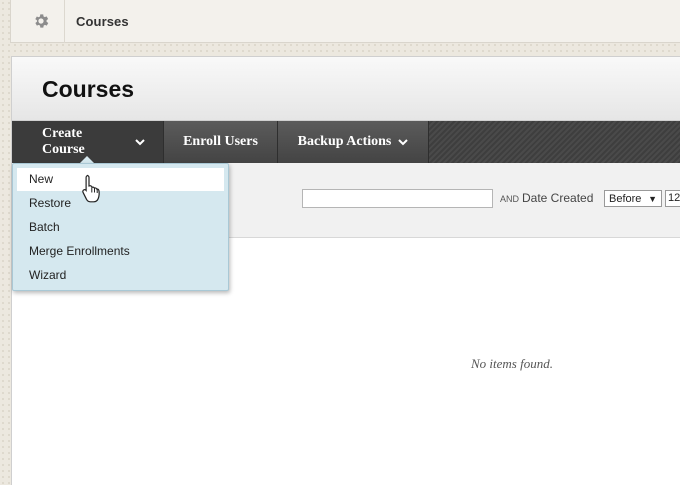  I want to click on backup-actions-button: Backup Actions, so click(353, 142).